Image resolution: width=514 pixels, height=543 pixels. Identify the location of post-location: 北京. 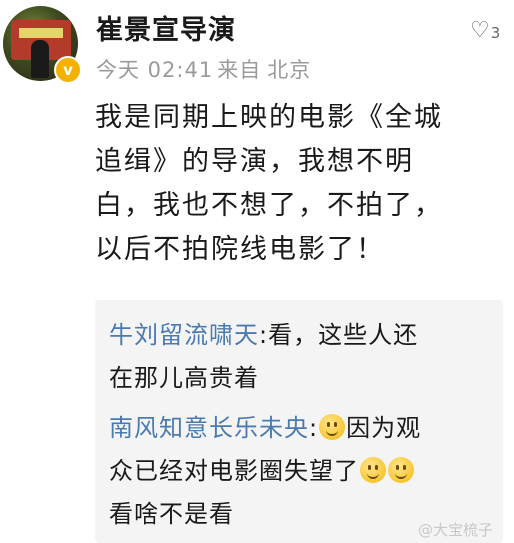
(289, 70).